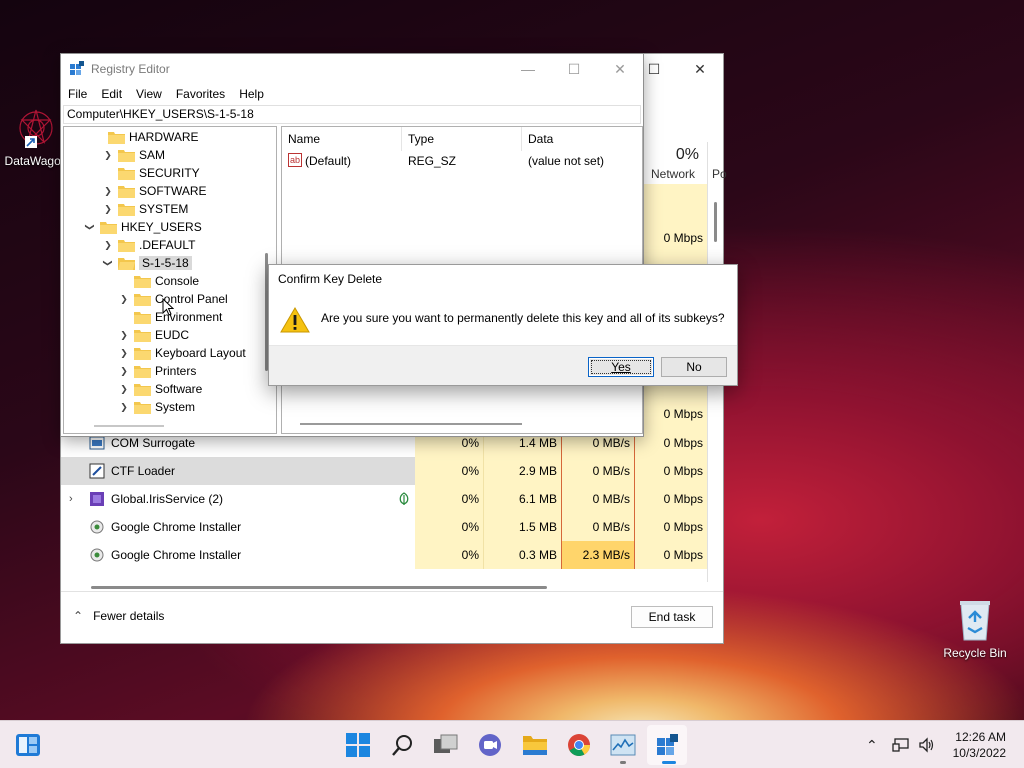 This screenshot has width=1024, height=768. I want to click on task-manager-taskbar-button, so click(623, 745).